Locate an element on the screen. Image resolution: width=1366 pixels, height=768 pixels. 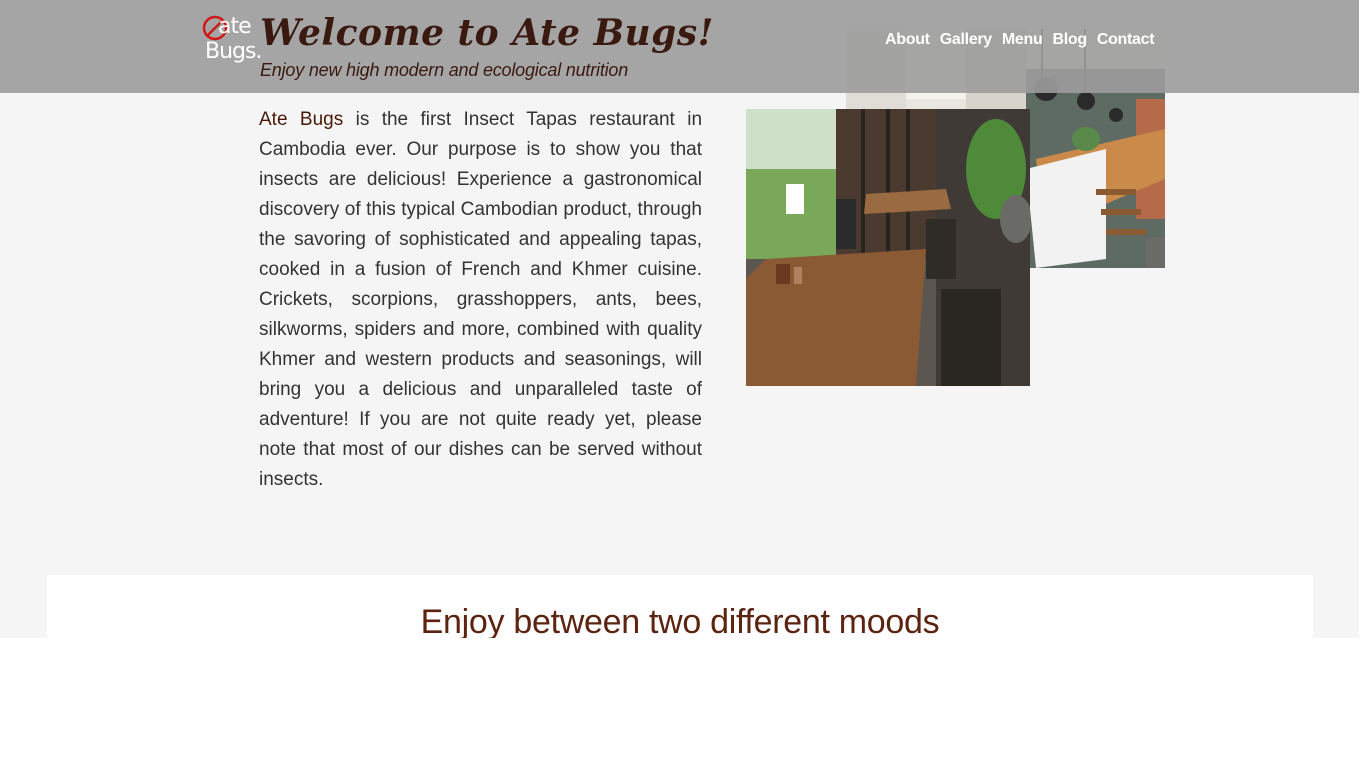
site-title: Welcome to Ate Bugs! is located at coordinates (487, 33).